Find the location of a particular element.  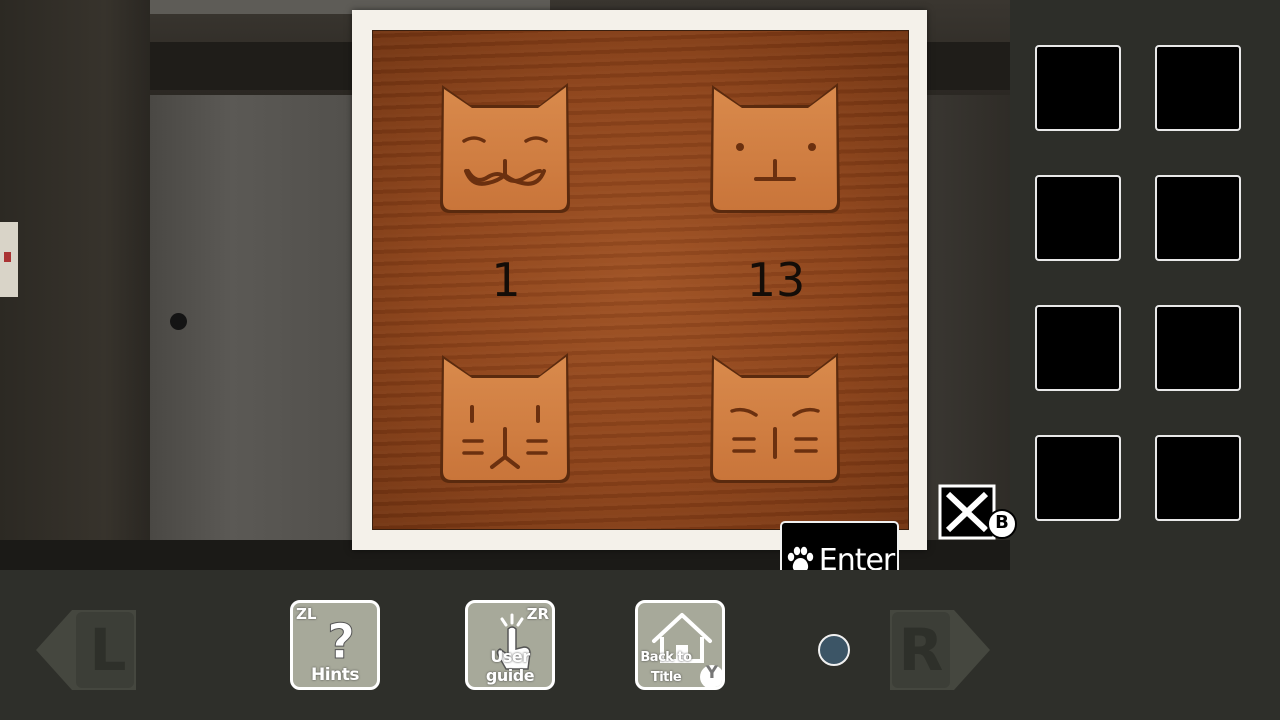

close-badge: B is located at coordinates (1002, 522).